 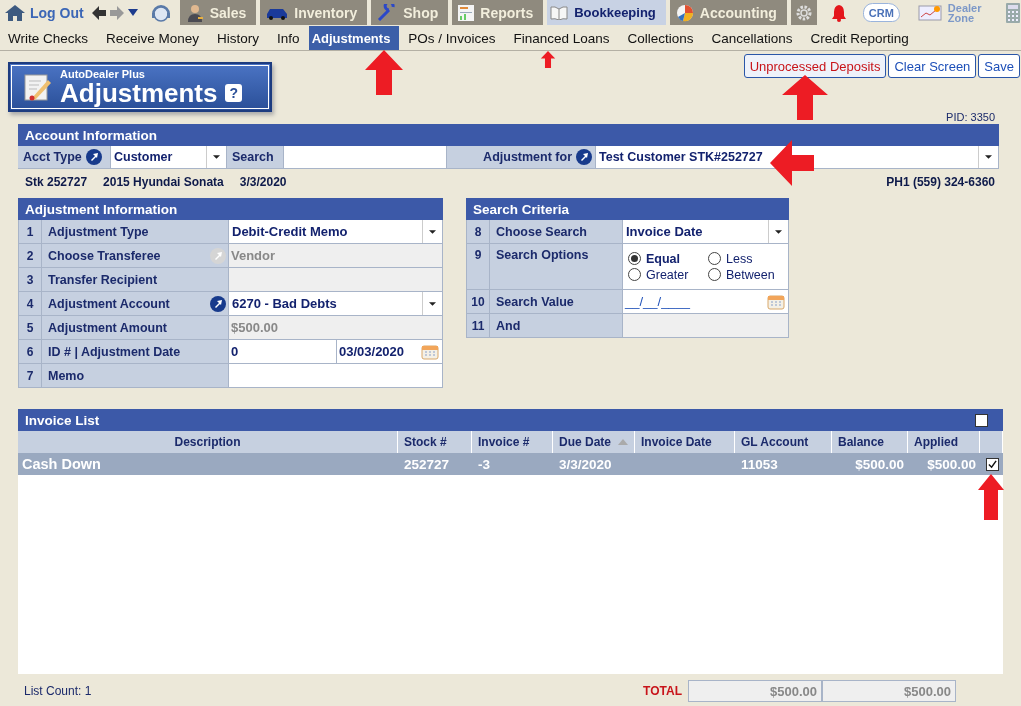 What do you see at coordinates (508, 325) in the screenshot?
I see `field-label: And` at bounding box center [508, 325].